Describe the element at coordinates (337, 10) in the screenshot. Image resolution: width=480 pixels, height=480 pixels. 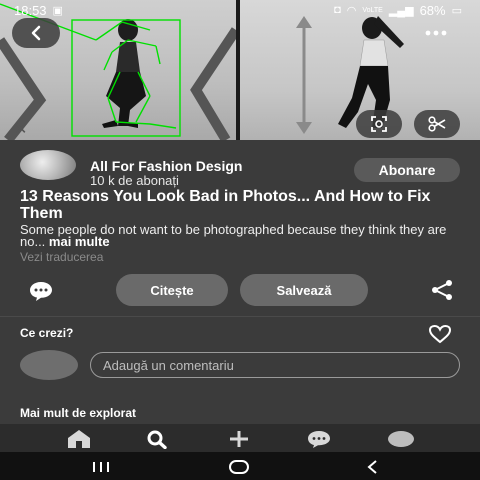
I see `camera-notification-icon: ◘` at that location.